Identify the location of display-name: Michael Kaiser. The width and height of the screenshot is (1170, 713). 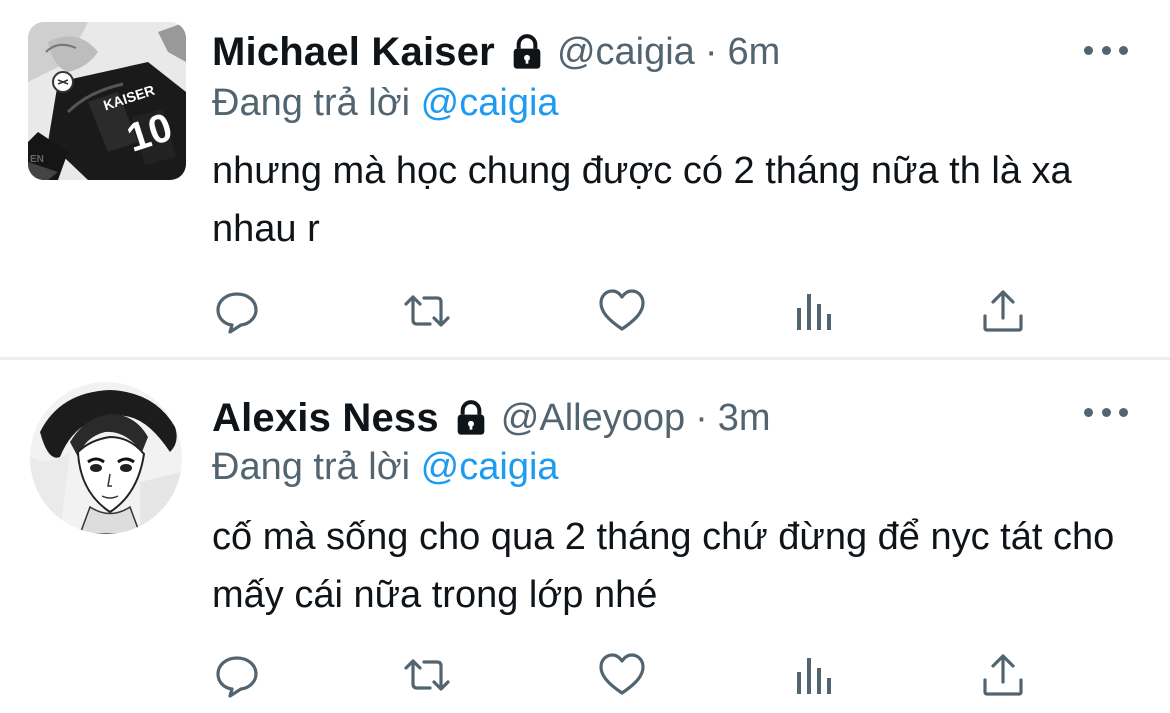
(353, 52).